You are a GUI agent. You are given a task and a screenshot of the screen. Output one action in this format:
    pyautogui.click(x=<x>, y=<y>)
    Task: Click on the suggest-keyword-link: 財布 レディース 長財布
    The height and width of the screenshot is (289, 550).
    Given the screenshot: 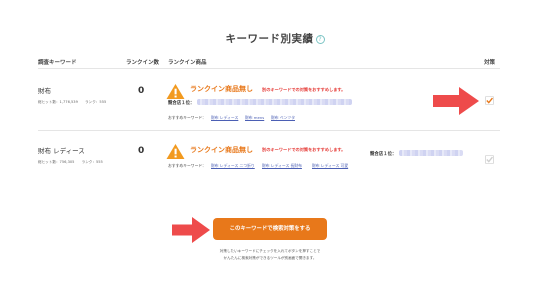 What is the action you would take?
    pyautogui.click(x=282, y=166)
    